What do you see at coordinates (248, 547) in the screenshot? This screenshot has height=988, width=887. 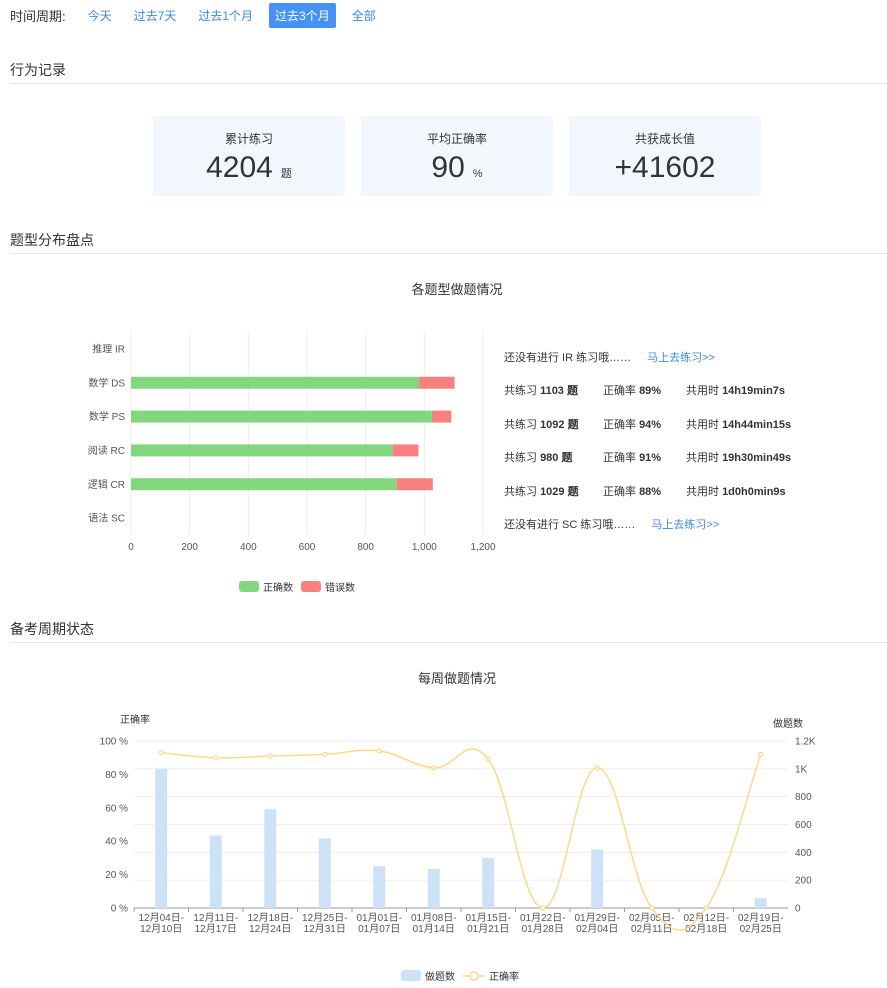 I see `x-tick-label: 400` at bounding box center [248, 547].